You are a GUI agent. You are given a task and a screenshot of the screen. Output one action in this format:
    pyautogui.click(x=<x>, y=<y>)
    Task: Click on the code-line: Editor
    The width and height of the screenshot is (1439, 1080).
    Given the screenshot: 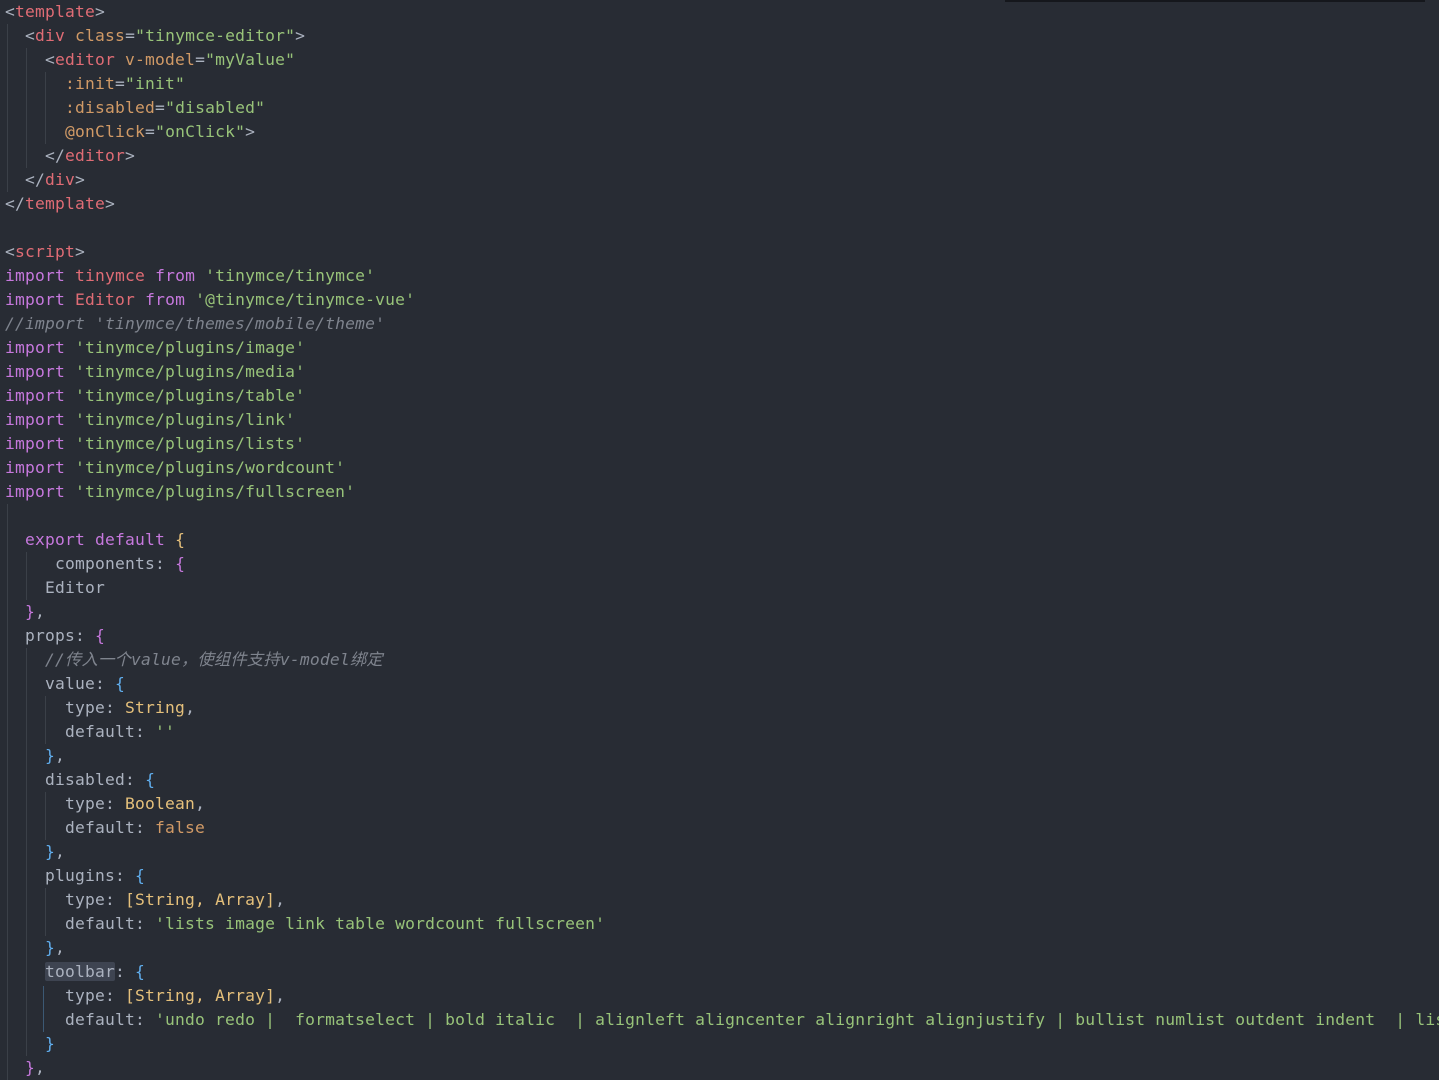 What is the action you would take?
    pyautogui.click(x=55, y=588)
    